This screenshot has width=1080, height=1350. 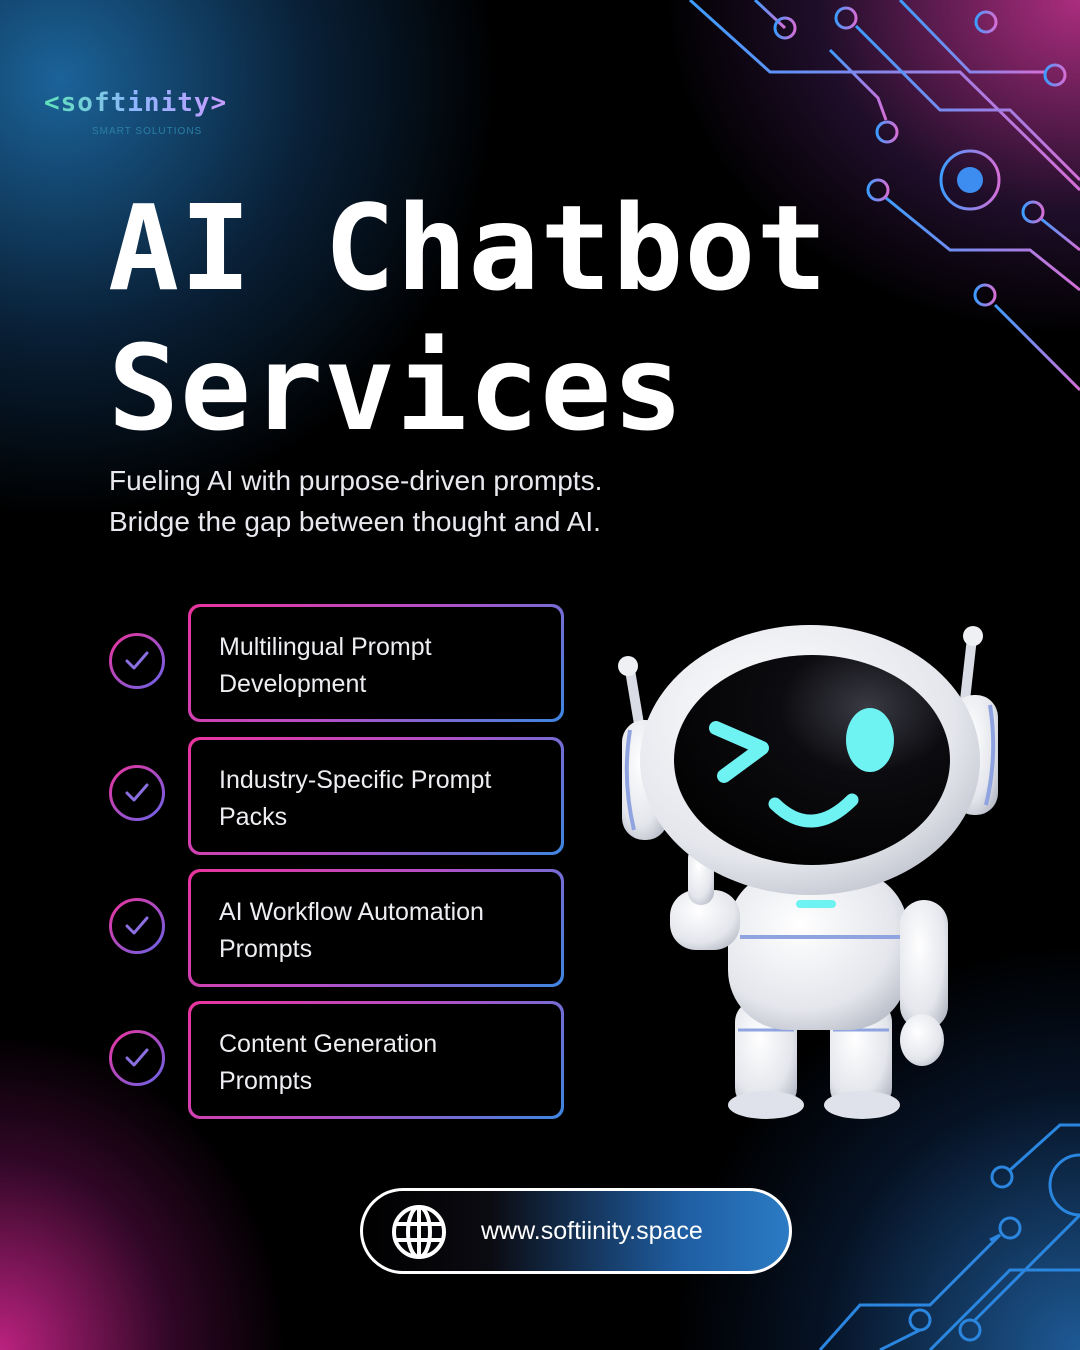 What do you see at coordinates (808, 872) in the screenshot?
I see `robot-mascot` at bounding box center [808, 872].